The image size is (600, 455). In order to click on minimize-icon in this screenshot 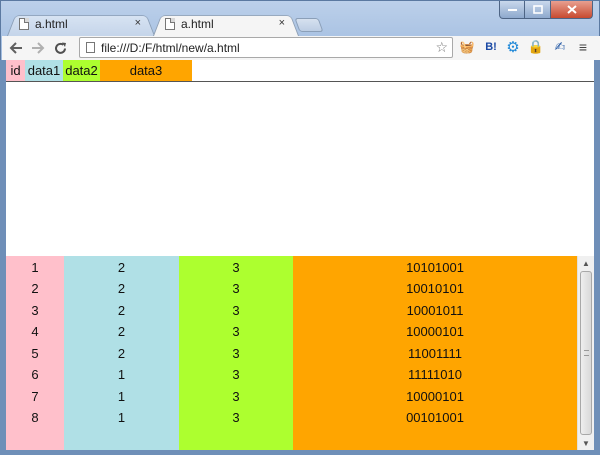, I will do `click(512, 9)`.